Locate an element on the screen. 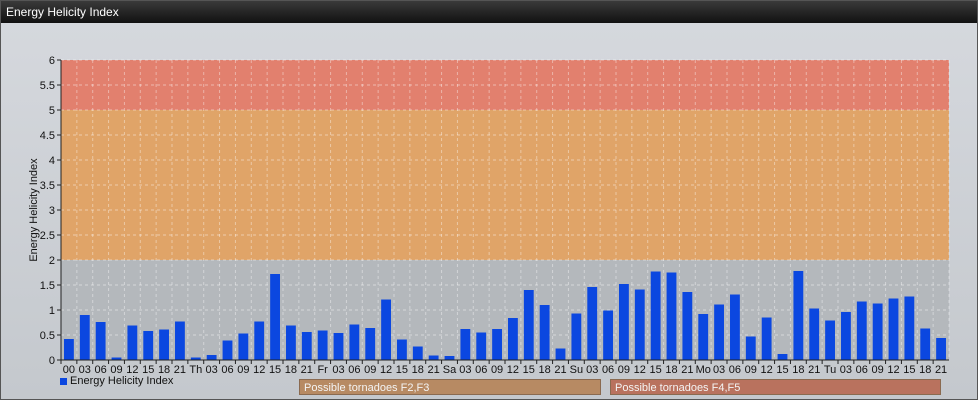 The width and height of the screenshot is (978, 400). x-tick-label: Sa is located at coordinates (450, 370).